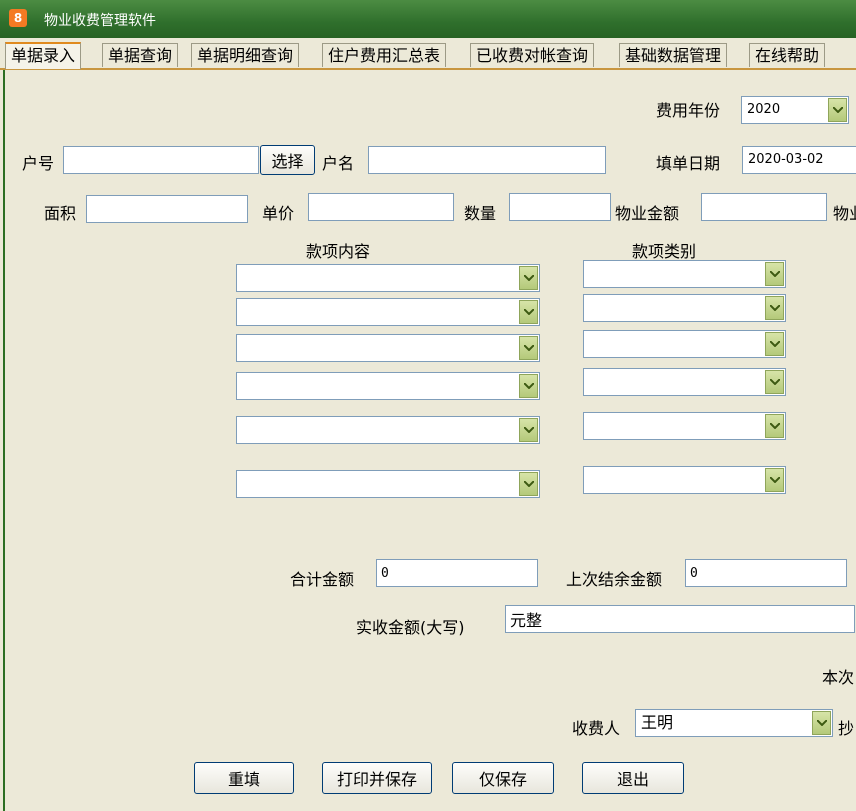 The image size is (856, 811). What do you see at coordinates (140, 55) in the screenshot?
I see `tab-bill-query: 单据查询` at bounding box center [140, 55].